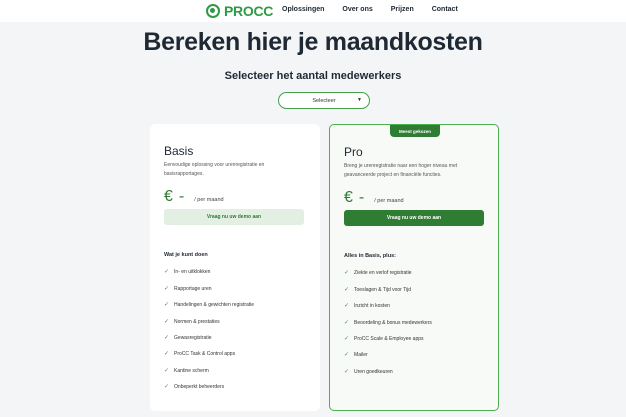 Image resolution: width=626 pixels, height=417 pixels. Describe the element at coordinates (313, 76) in the screenshot. I see `page-subtitle: Selecteer het aantal medewerkers` at that location.